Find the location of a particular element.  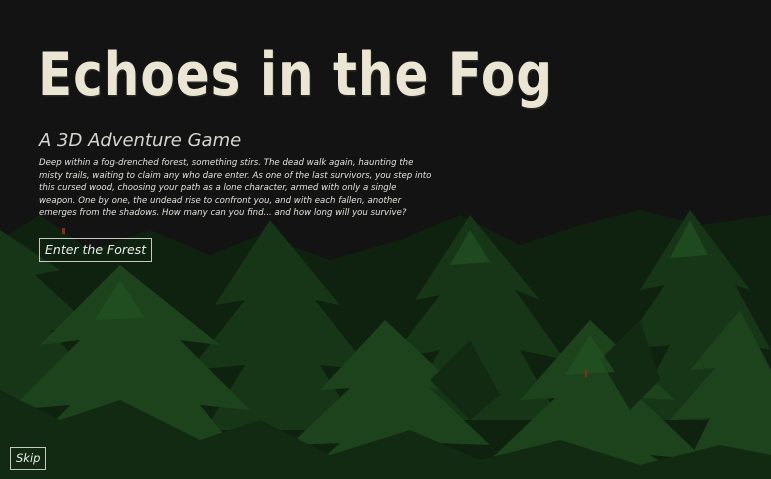

game-subtitle: A 3D Adventure Game is located at coordinates (140, 140).